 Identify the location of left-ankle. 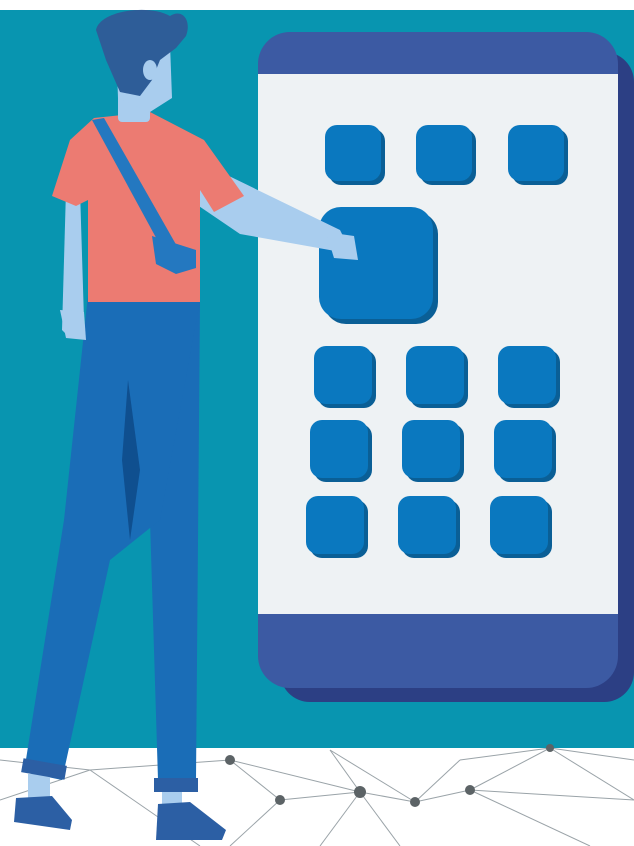
(39, 787).